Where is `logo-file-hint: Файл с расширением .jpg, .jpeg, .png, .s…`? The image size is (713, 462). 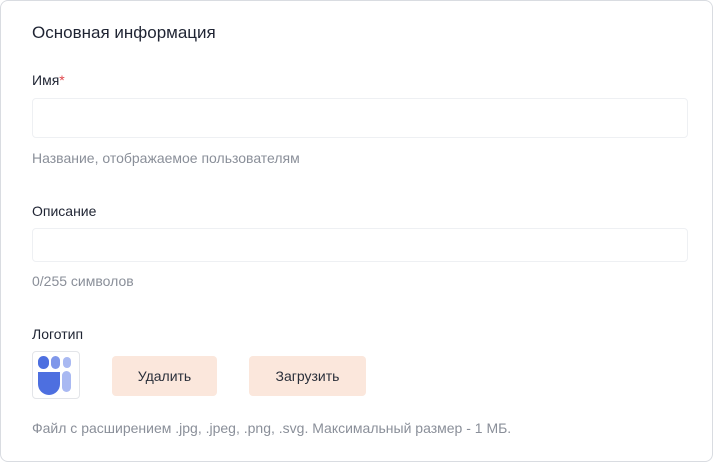 logo-file-hint: Файл с расширением .jpg, .jpeg, .png, .s… is located at coordinates (272, 428).